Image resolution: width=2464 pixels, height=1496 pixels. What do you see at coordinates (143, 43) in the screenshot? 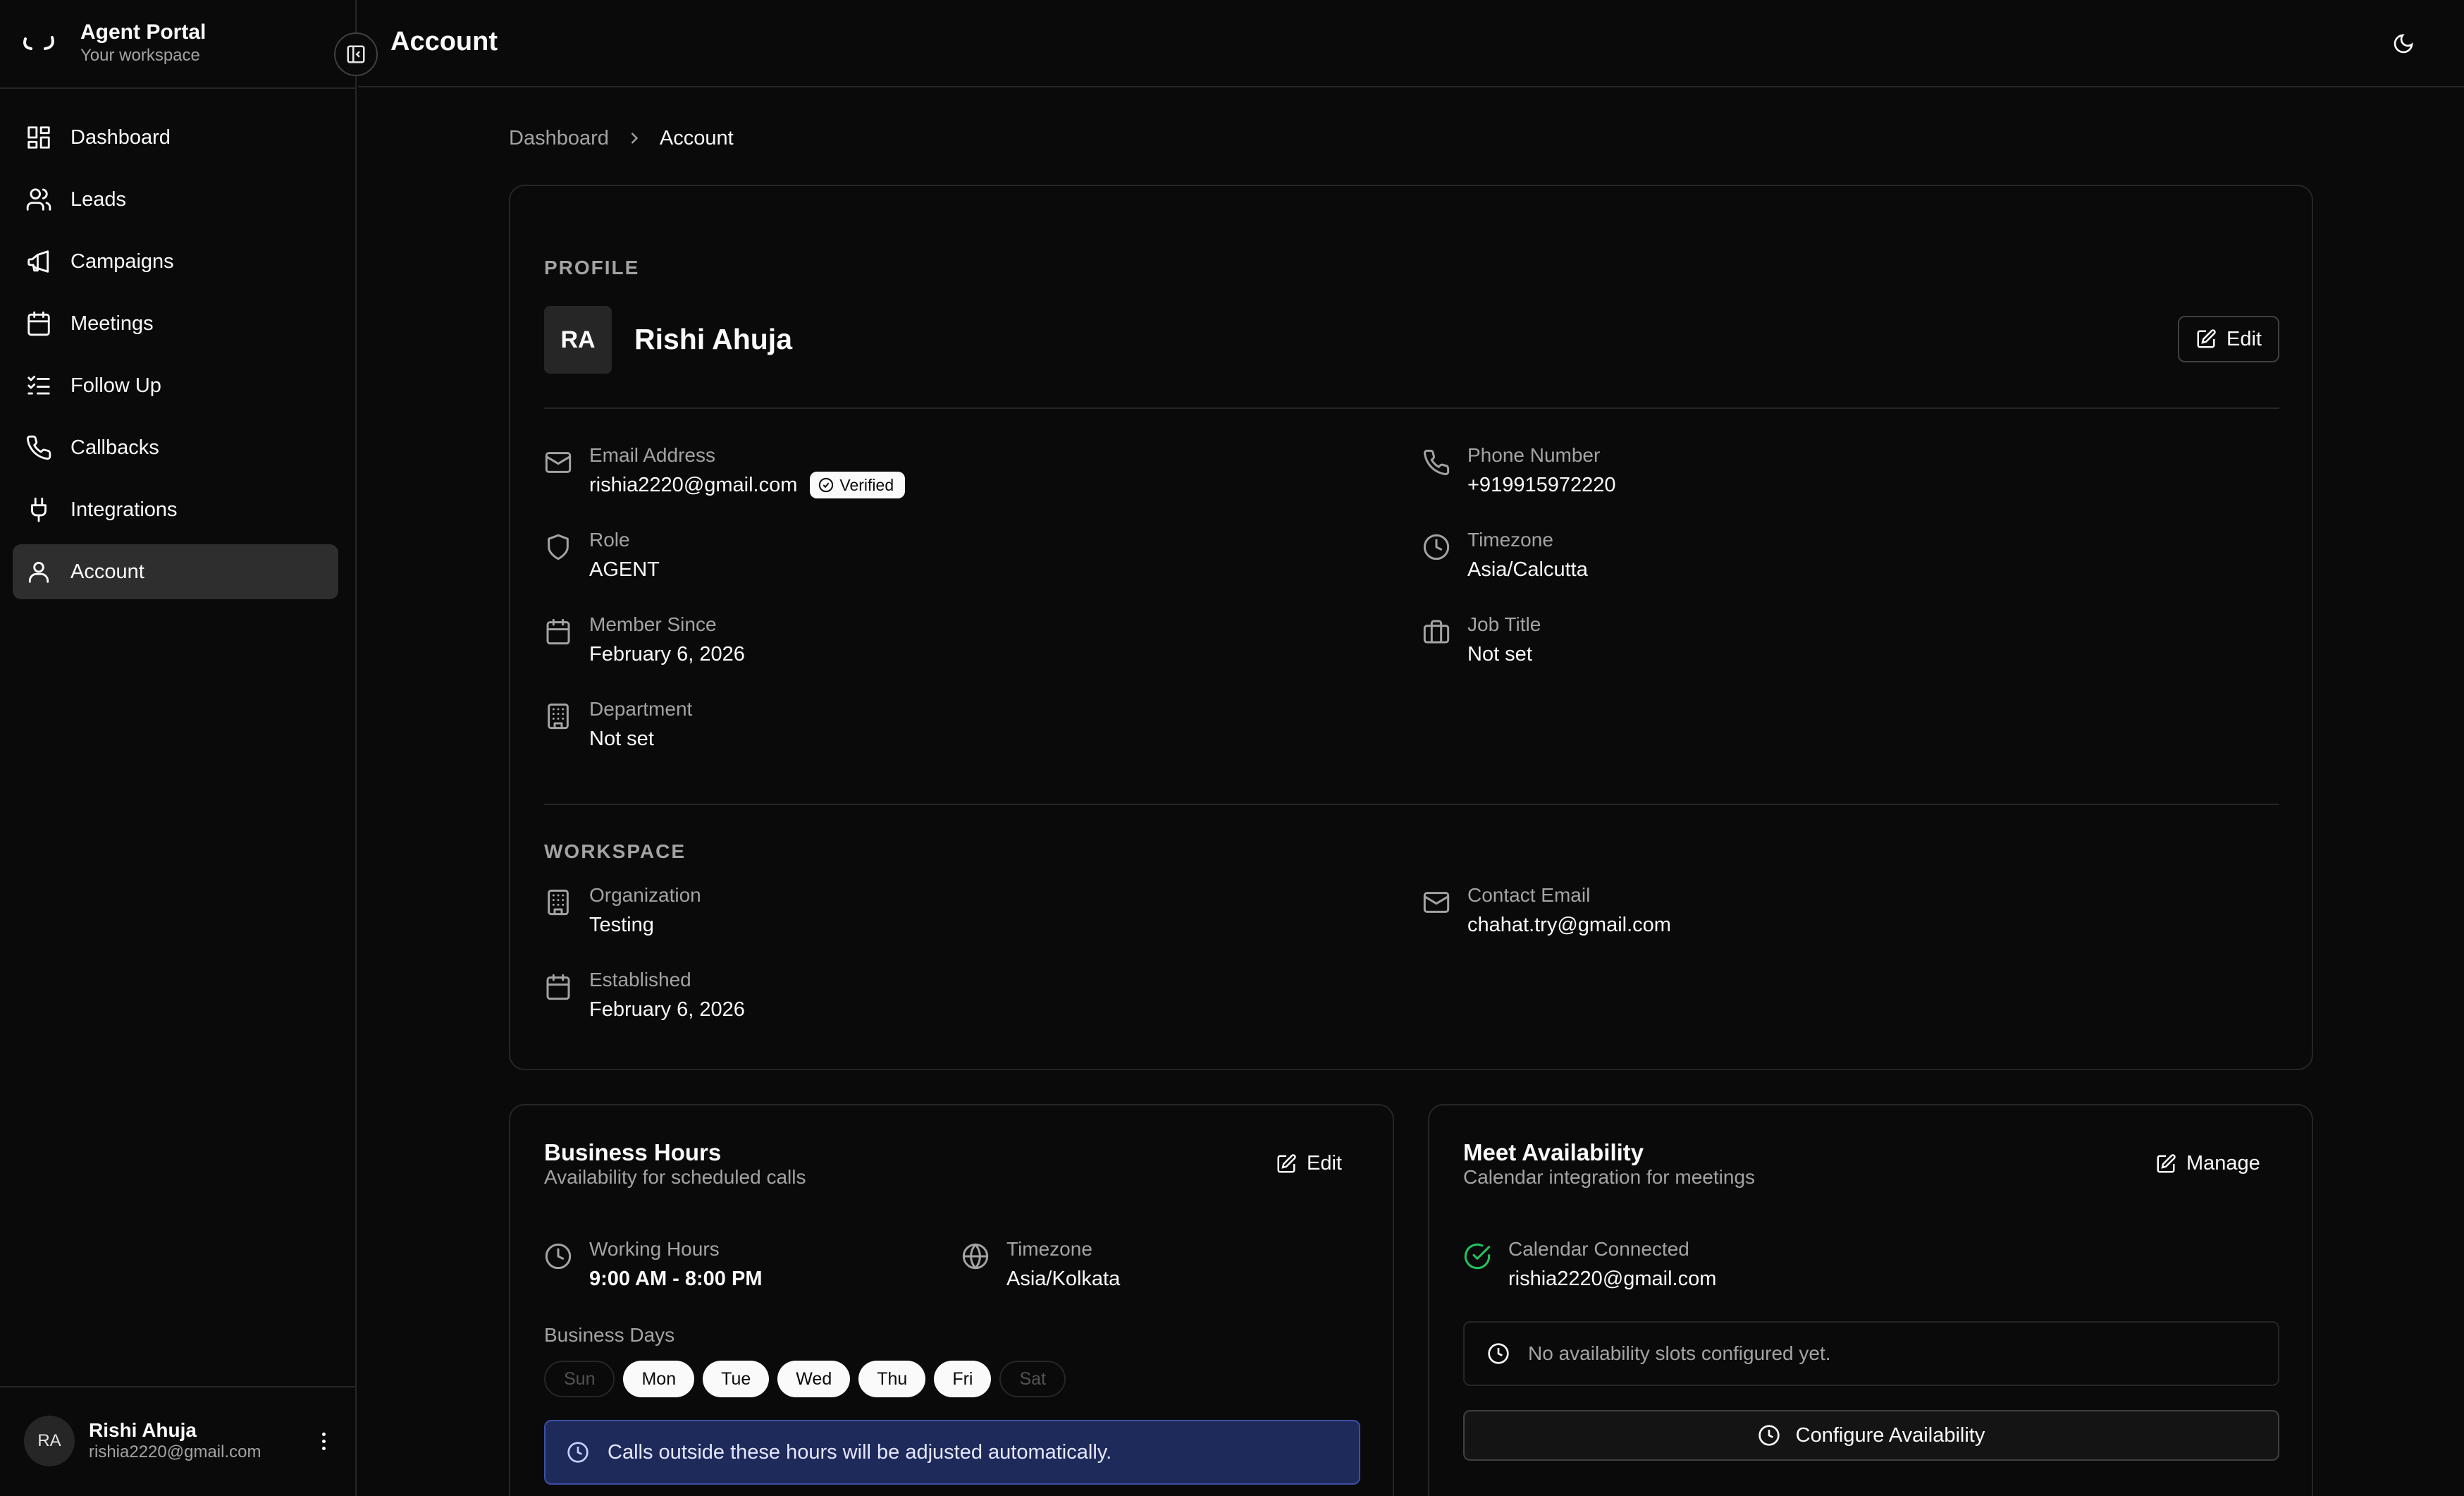
I see `brand-text: Agent Portal Your workspace` at bounding box center [143, 43].